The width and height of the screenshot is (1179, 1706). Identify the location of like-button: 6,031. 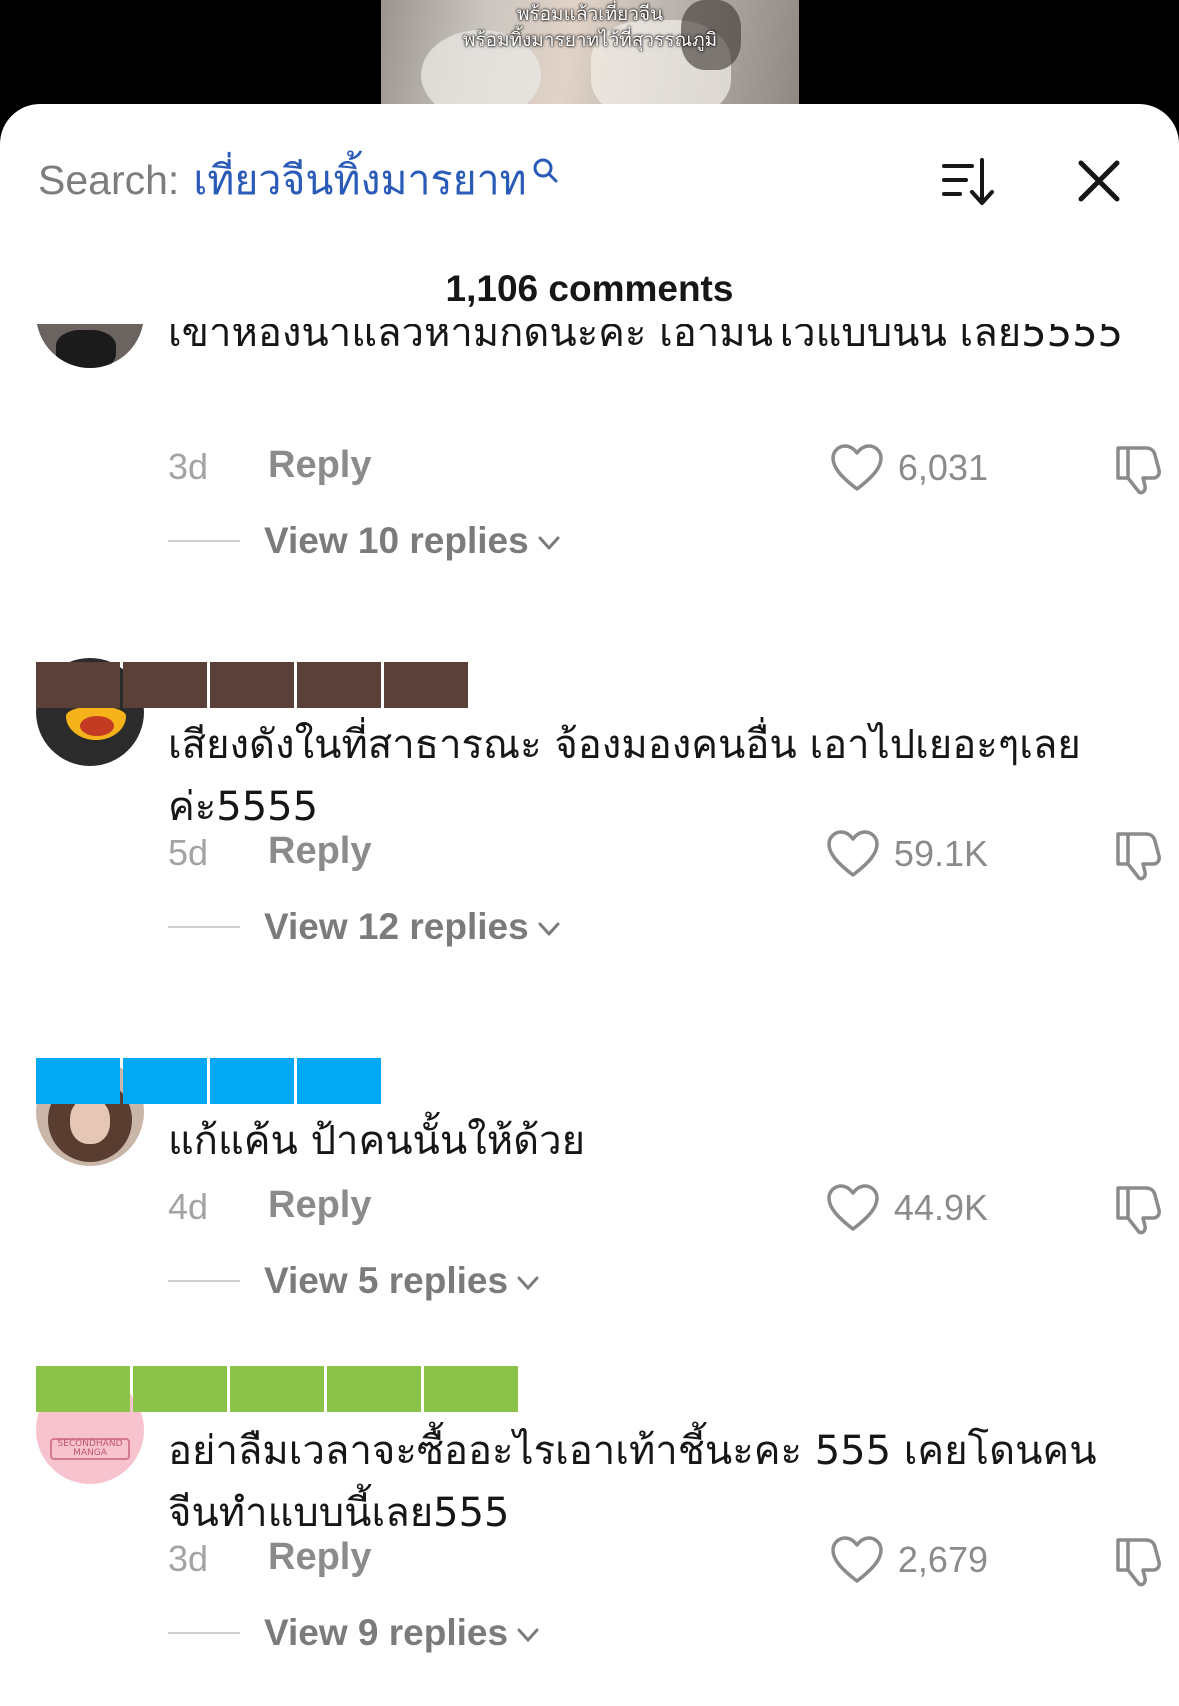
(909, 468).